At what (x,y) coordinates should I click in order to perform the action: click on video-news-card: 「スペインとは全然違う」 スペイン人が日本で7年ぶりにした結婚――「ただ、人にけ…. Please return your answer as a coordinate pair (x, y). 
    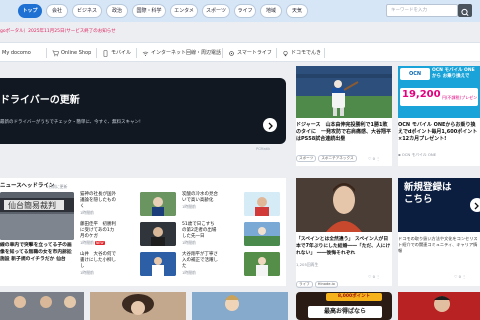
    Looking at the image, I should click on (344, 233).